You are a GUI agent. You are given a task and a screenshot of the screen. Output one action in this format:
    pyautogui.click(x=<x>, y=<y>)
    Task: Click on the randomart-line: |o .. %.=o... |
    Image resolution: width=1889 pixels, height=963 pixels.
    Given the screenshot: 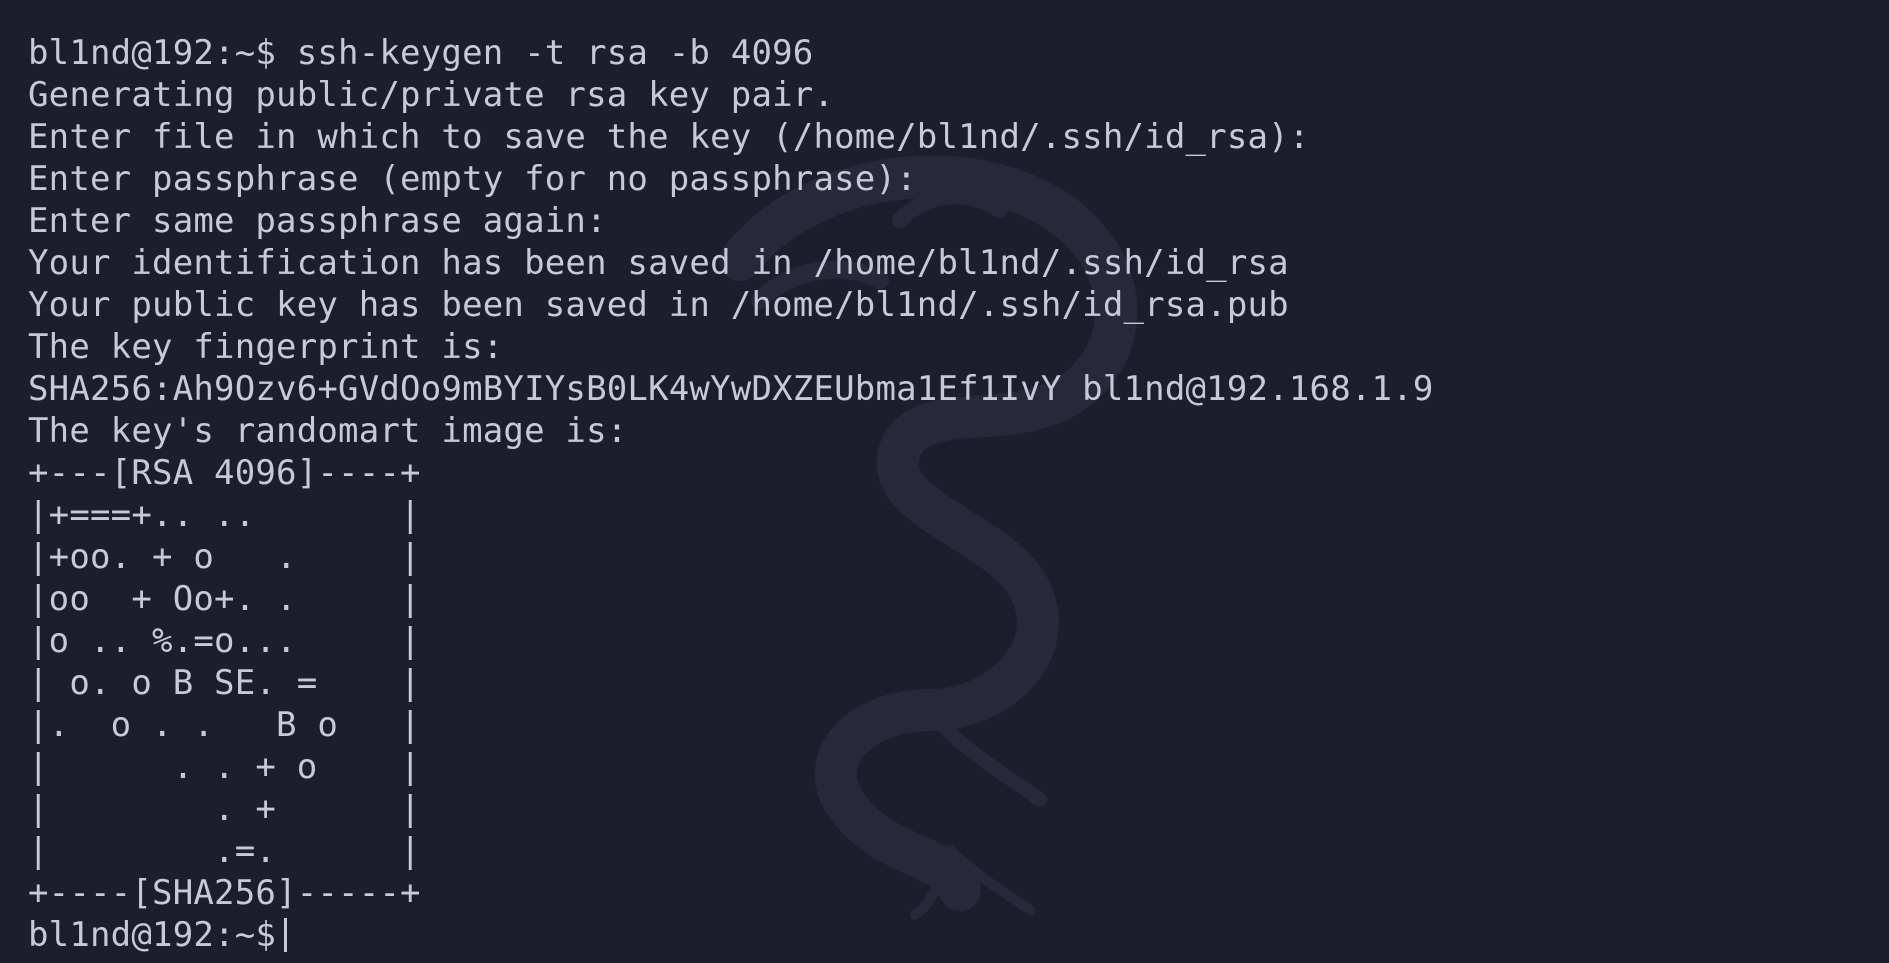 What is the action you would take?
    pyautogui.click(x=224, y=641)
    